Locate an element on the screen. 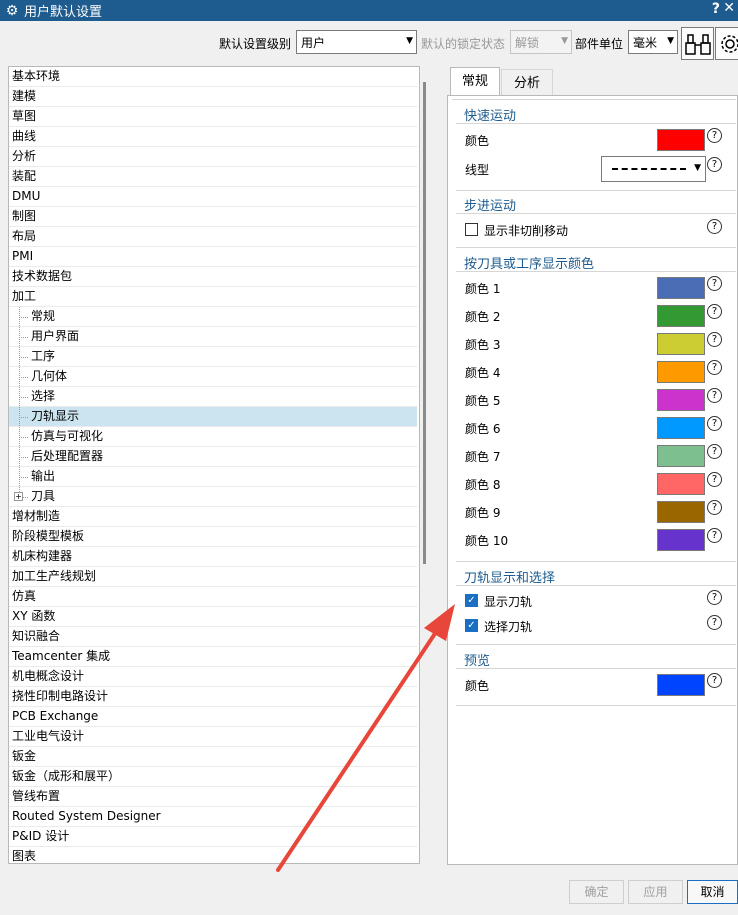  section-toolpath-title: 刀轨显示和选择 is located at coordinates (510, 578).